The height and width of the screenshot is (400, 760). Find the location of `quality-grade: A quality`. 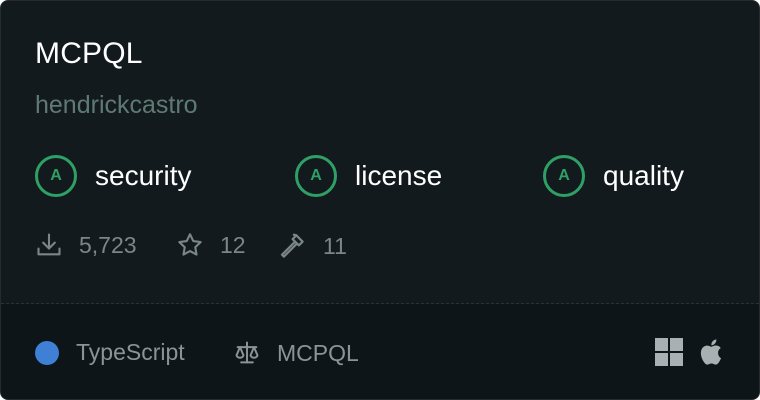

quality-grade: A quality is located at coordinates (613, 176).